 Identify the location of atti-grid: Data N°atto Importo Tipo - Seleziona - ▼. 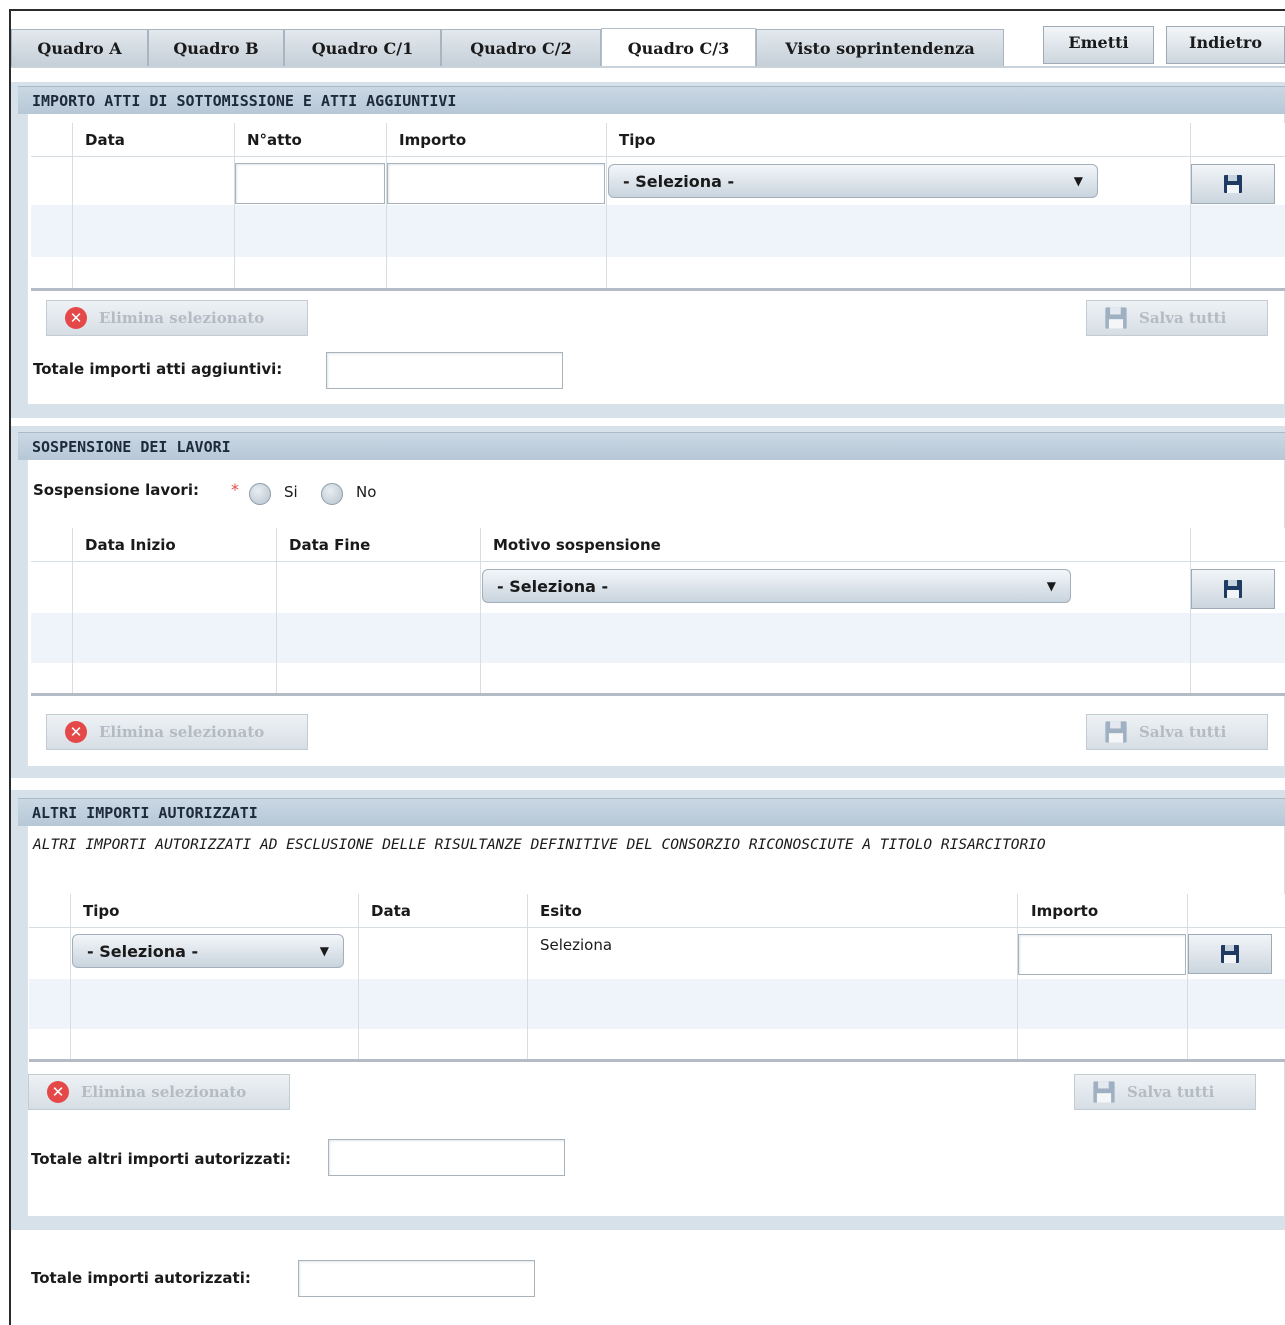
(658, 207).